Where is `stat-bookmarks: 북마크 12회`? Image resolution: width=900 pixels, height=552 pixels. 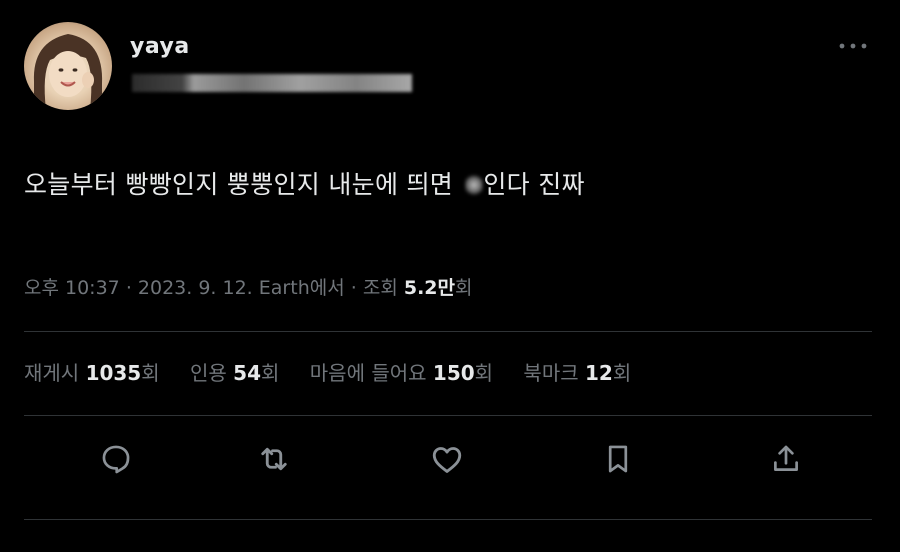
stat-bookmarks: 북마크 12회 is located at coordinates (577, 371).